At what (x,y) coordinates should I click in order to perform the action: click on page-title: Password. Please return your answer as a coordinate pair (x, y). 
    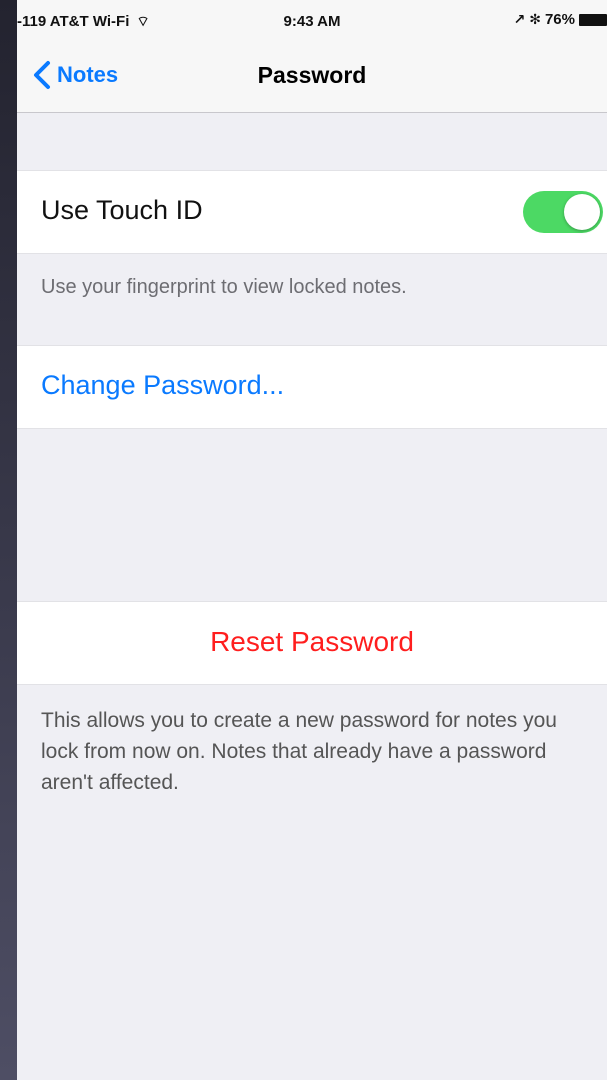
    Looking at the image, I should click on (312, 75).